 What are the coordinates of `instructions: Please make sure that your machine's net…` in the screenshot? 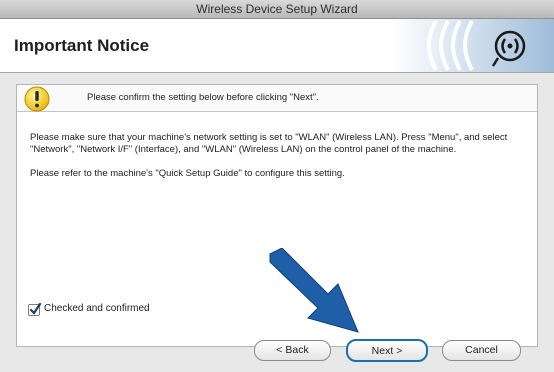 It's located at (277, 156).